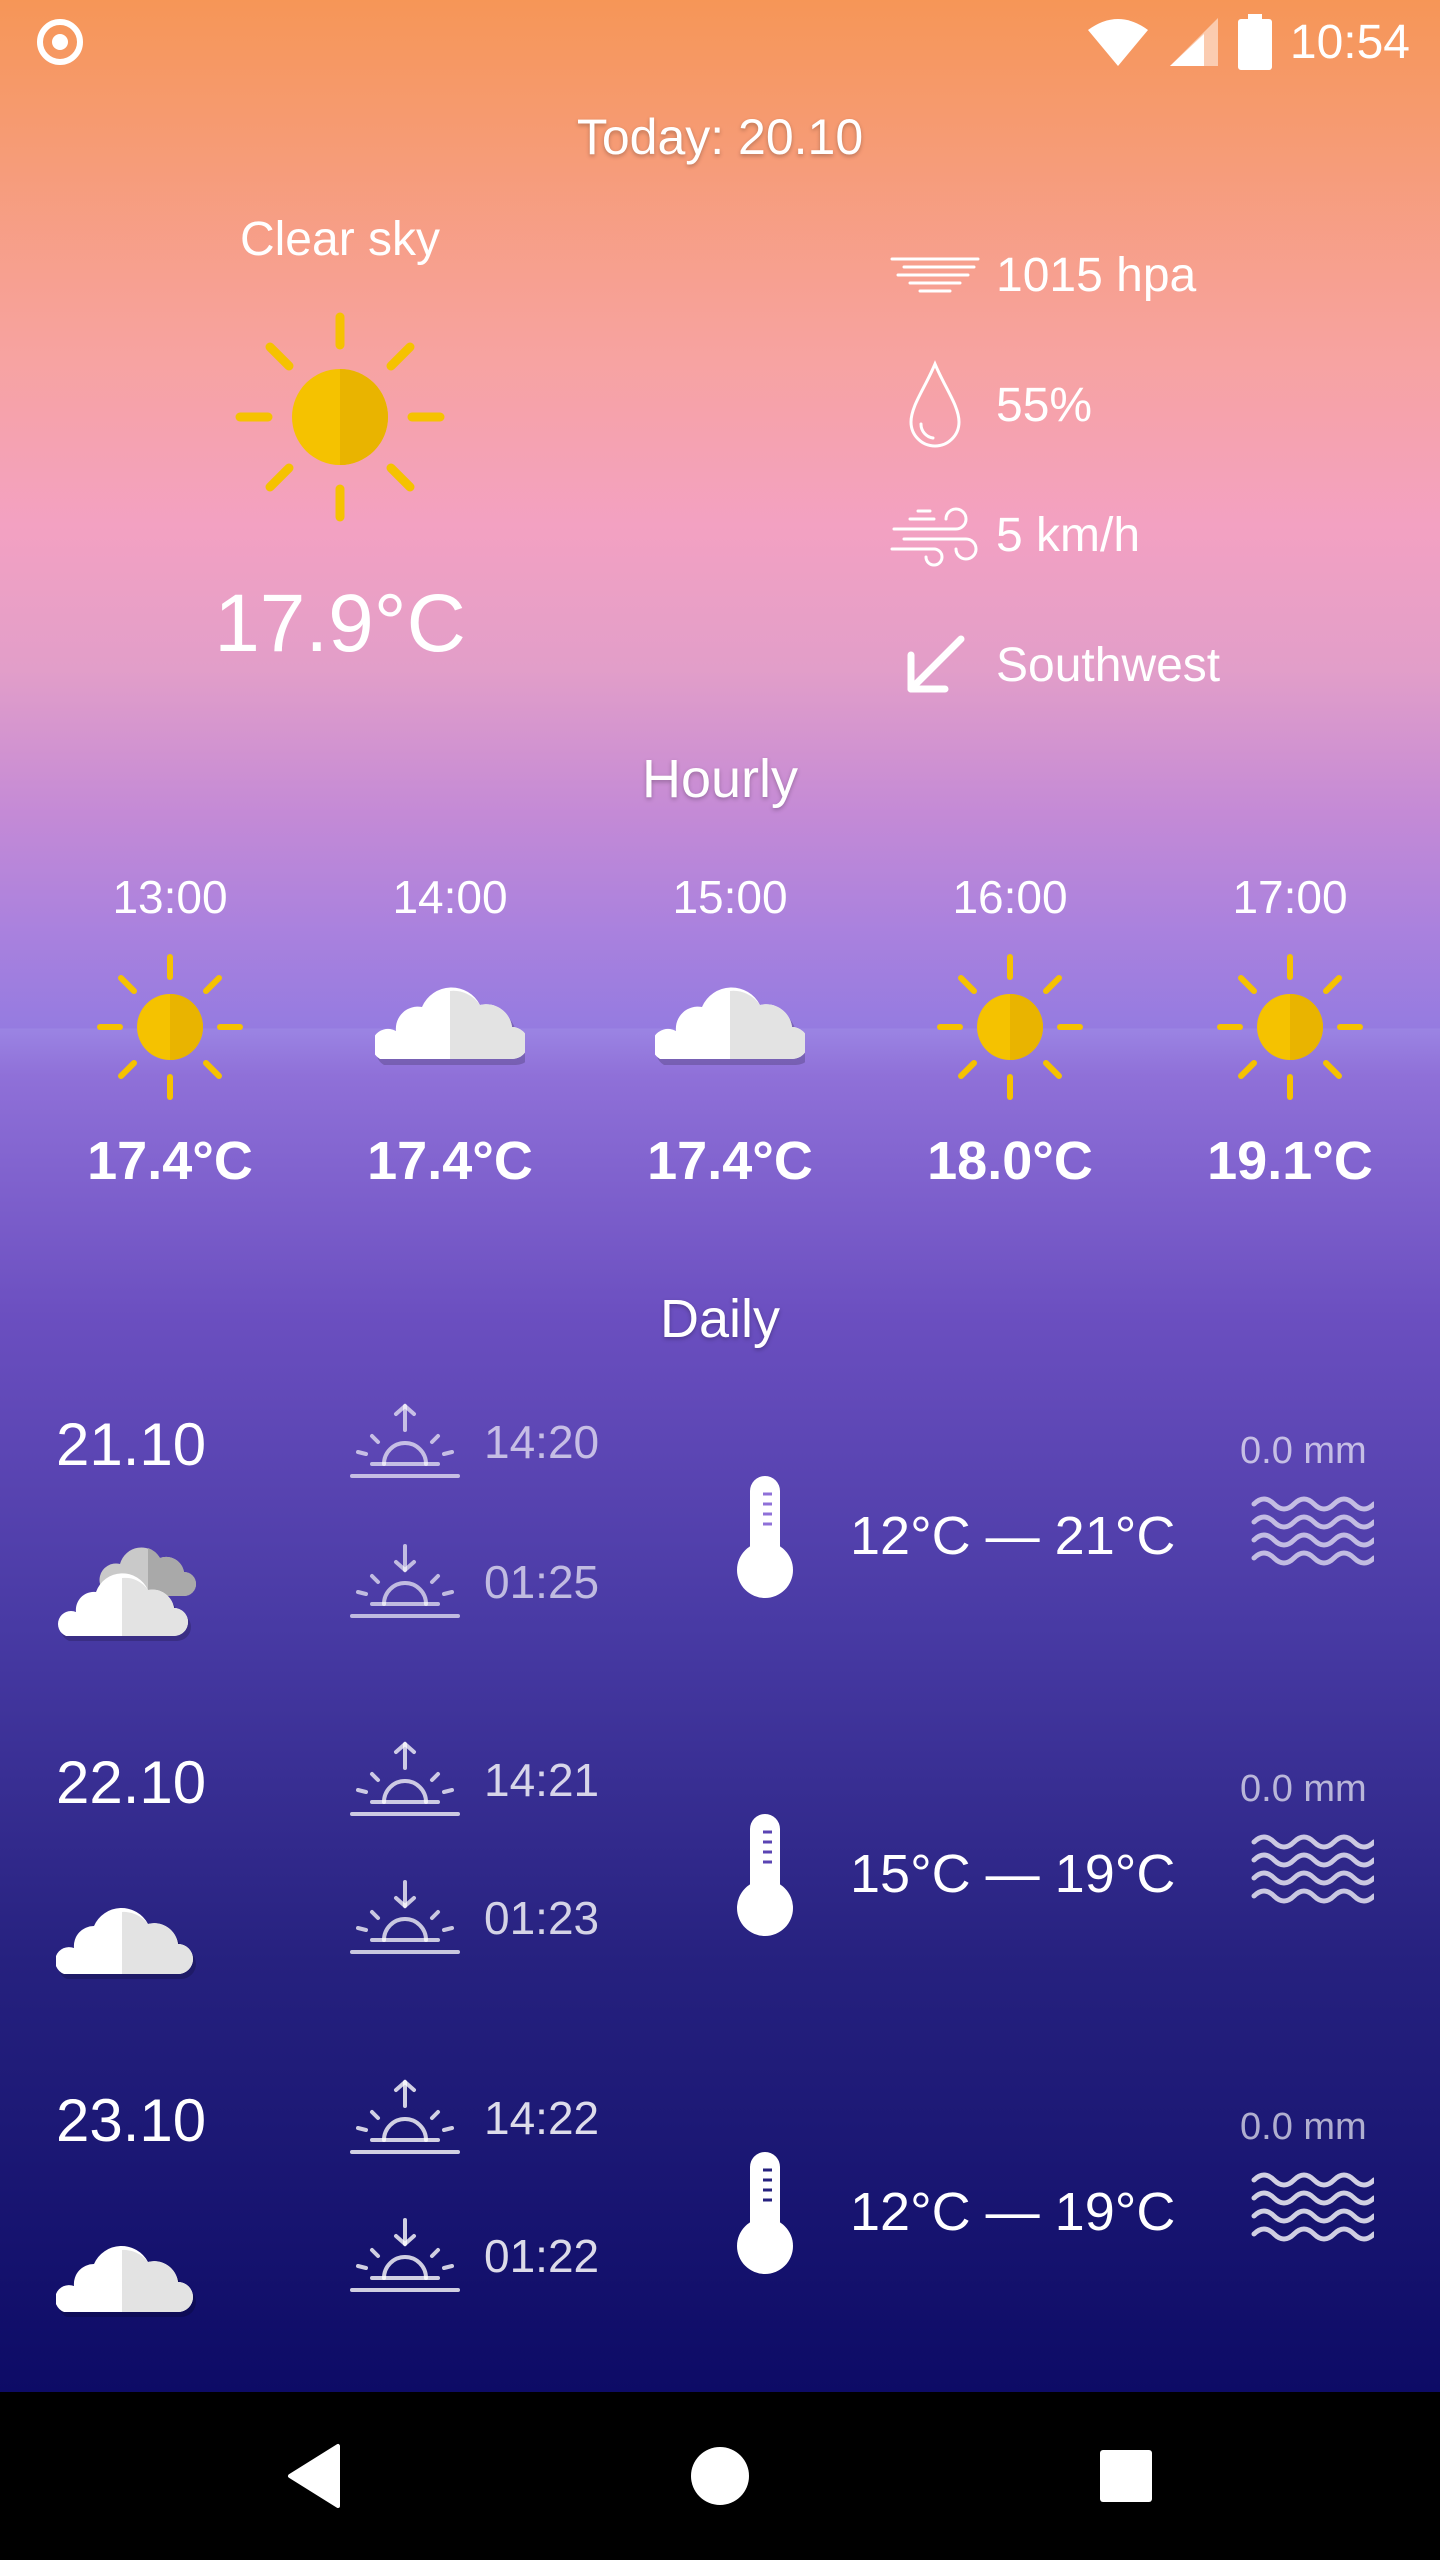 The height and width of the screenshot is (2560, 1440). What do you see at coordinates (170, 897) in the screenshot?
I see `hour-time: 13:00` at bounding box center [170, 897].